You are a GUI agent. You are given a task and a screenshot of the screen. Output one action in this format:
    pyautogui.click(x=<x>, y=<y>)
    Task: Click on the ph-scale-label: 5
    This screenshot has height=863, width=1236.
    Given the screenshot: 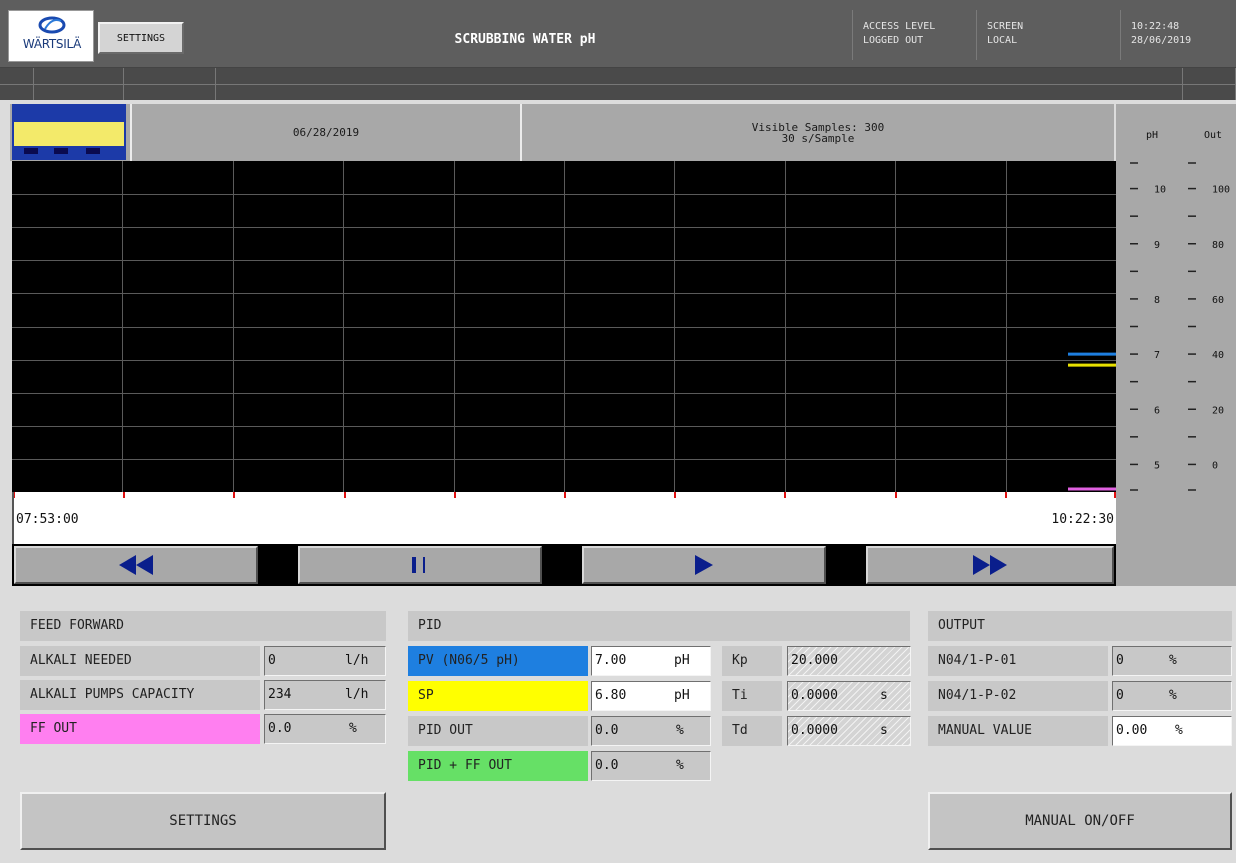 What is the action you would take?
    pyautogui.click(x=1157, y=465)
    